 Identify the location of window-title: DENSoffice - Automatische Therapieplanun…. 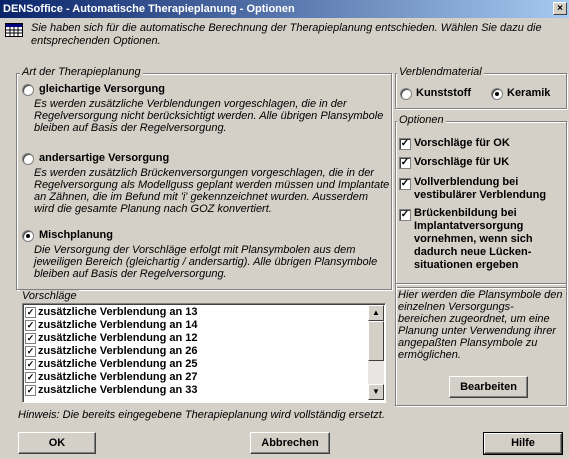
(149, 9).